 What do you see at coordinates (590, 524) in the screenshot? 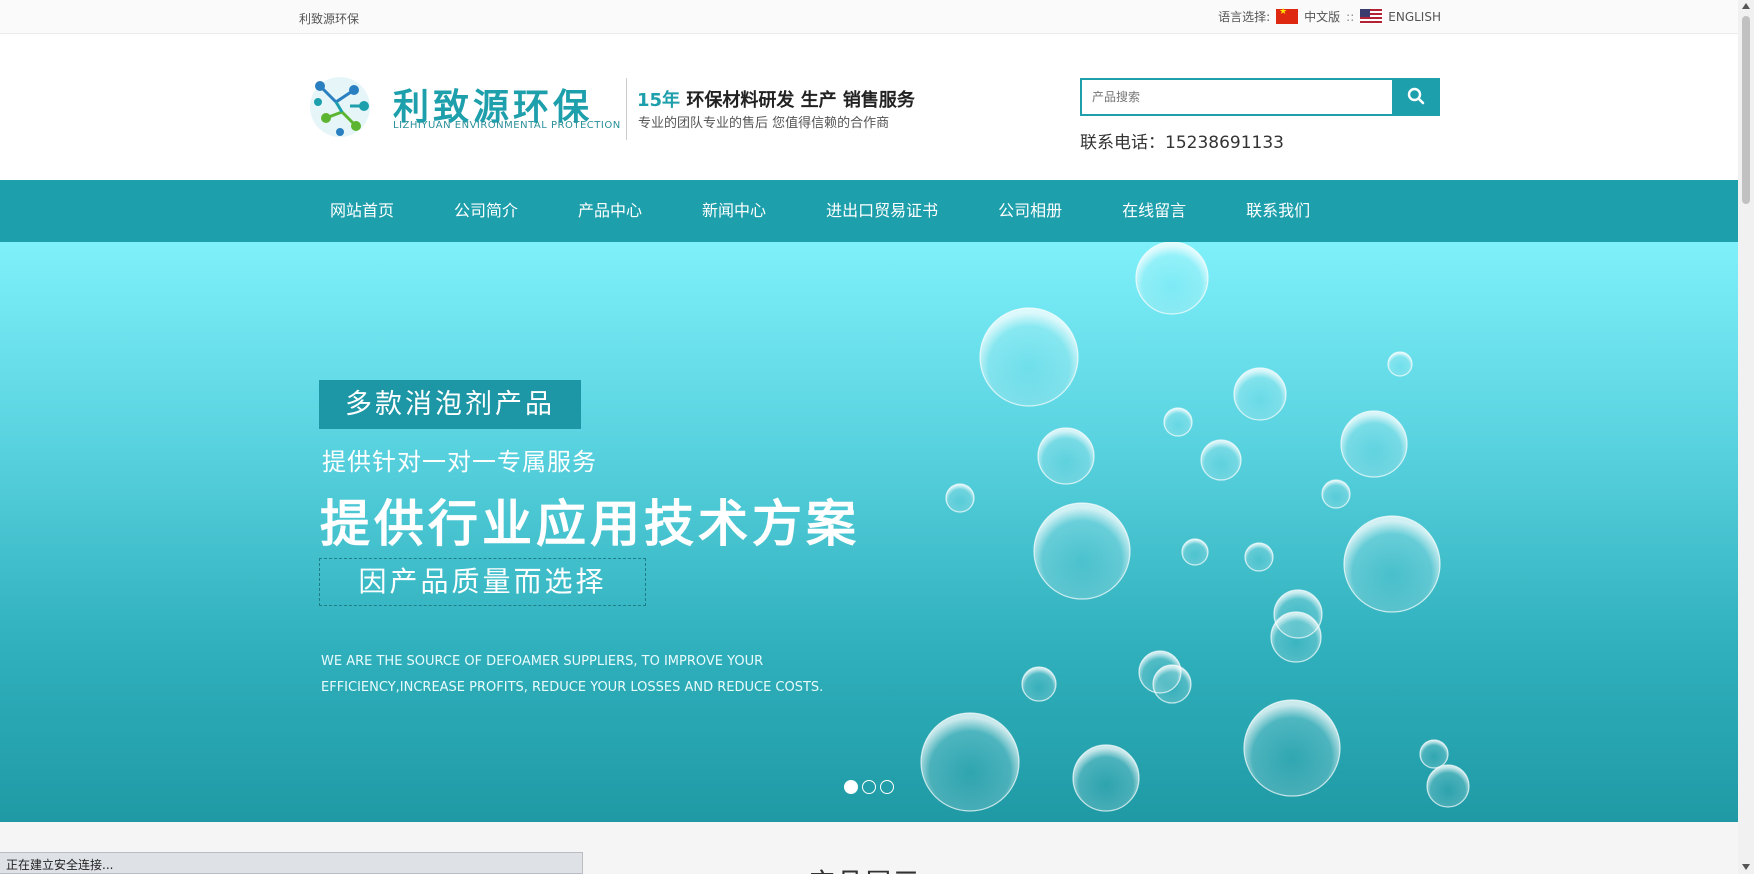
I see `banner-headline: 提供行业应用技术方案` at bounding box center [590, 524].